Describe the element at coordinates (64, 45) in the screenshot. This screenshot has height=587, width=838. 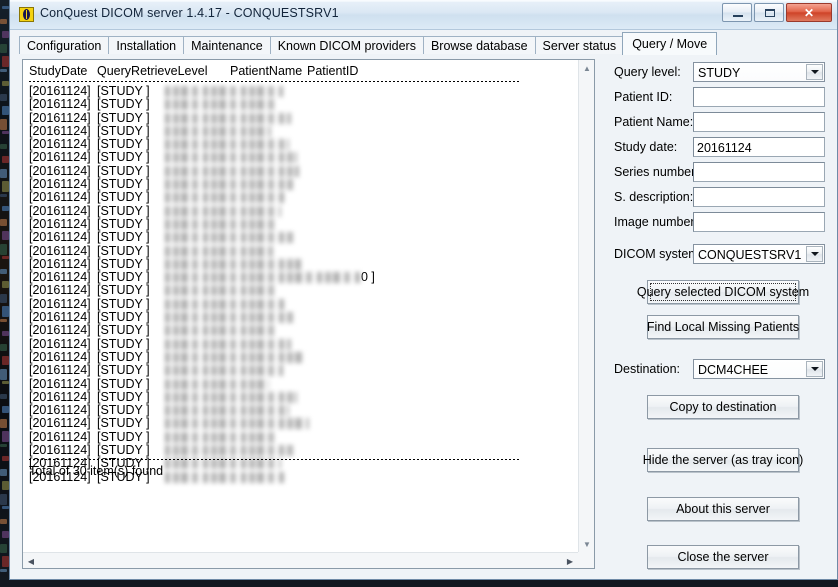
I see `tab-configuration: Configuration` at that location.